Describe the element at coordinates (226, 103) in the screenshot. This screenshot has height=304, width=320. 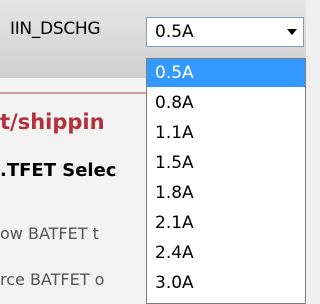
I see `dropdown-option: 0.8A` at that location.